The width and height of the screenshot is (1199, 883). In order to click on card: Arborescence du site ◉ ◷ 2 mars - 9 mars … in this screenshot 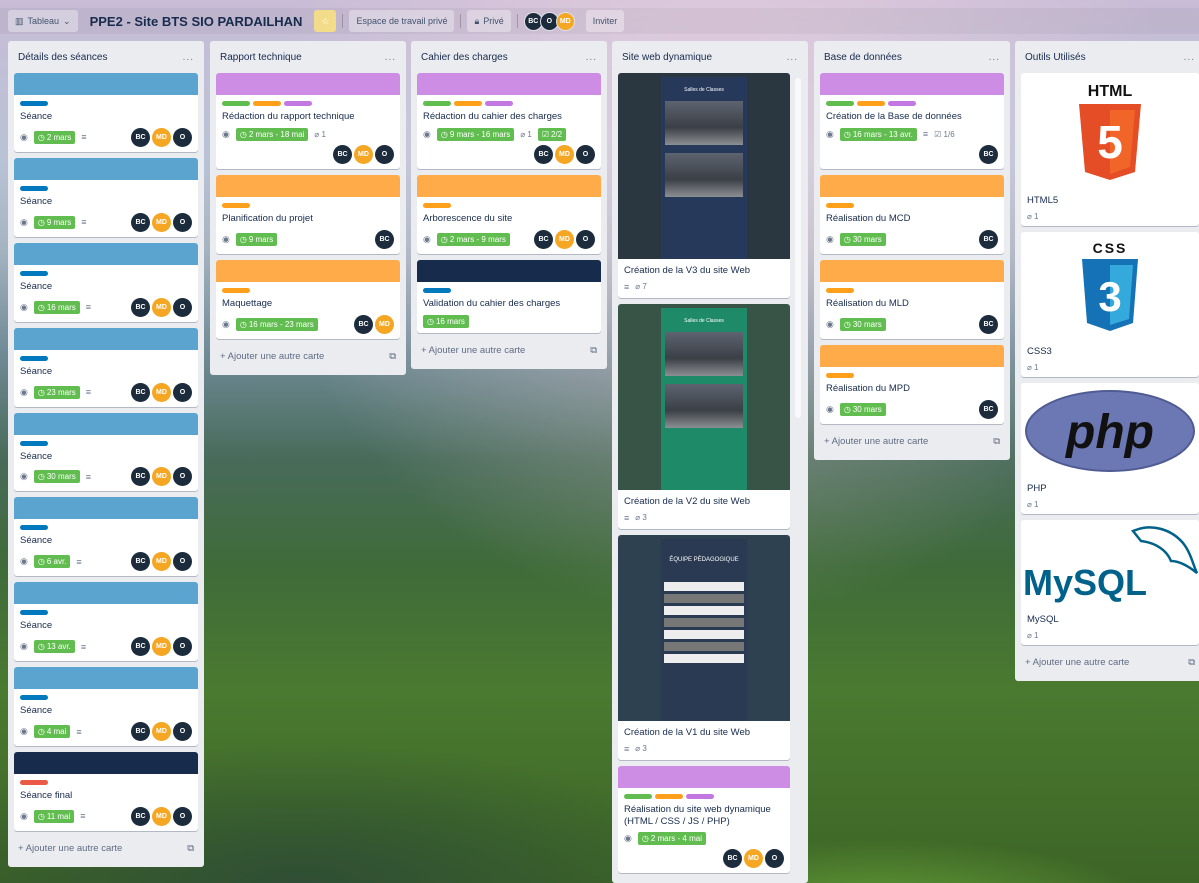, I will do `click(509, 214)`.